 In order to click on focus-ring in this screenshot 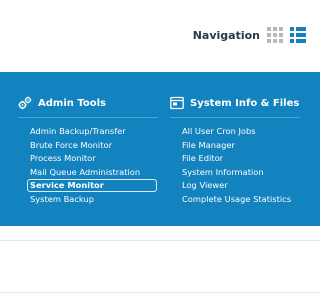, I will do `click(92, 186)`.